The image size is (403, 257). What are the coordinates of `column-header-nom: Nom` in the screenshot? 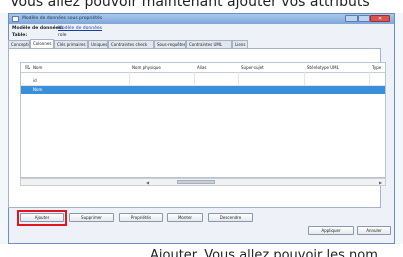 It's located at (37, 67).